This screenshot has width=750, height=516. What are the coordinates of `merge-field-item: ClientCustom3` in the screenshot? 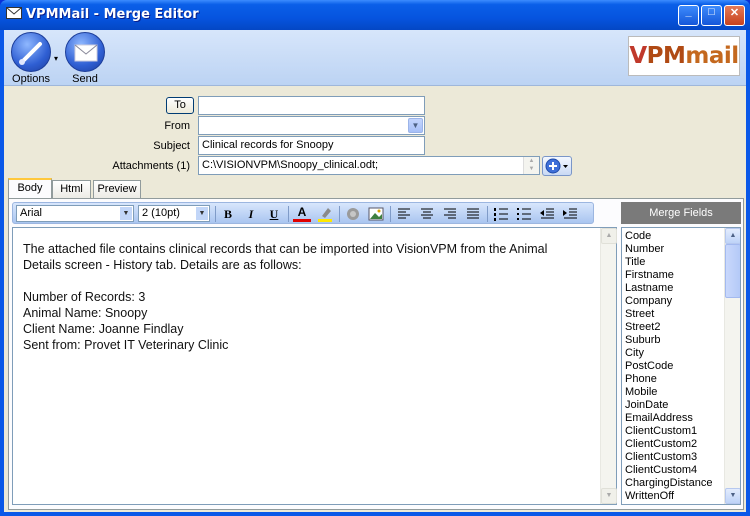 It's located at (668, 457).